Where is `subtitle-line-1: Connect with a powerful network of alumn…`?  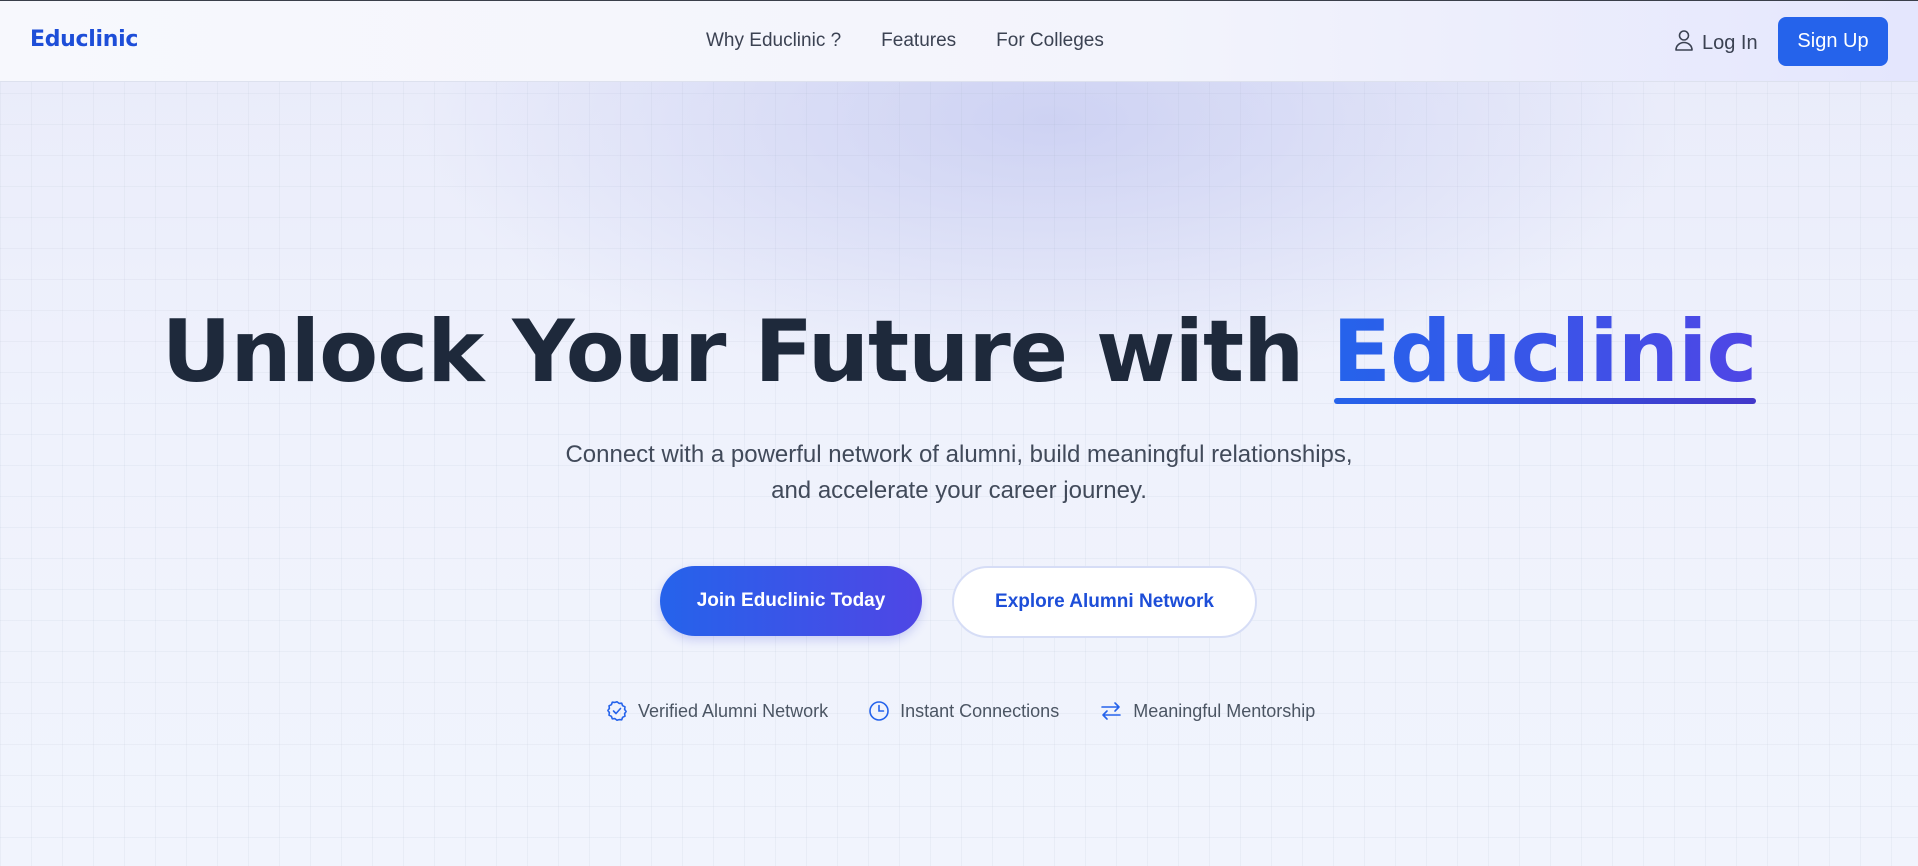 subtitle-line-1: Connect with a powerful network of alumn… is located at coordinates (959, 454).